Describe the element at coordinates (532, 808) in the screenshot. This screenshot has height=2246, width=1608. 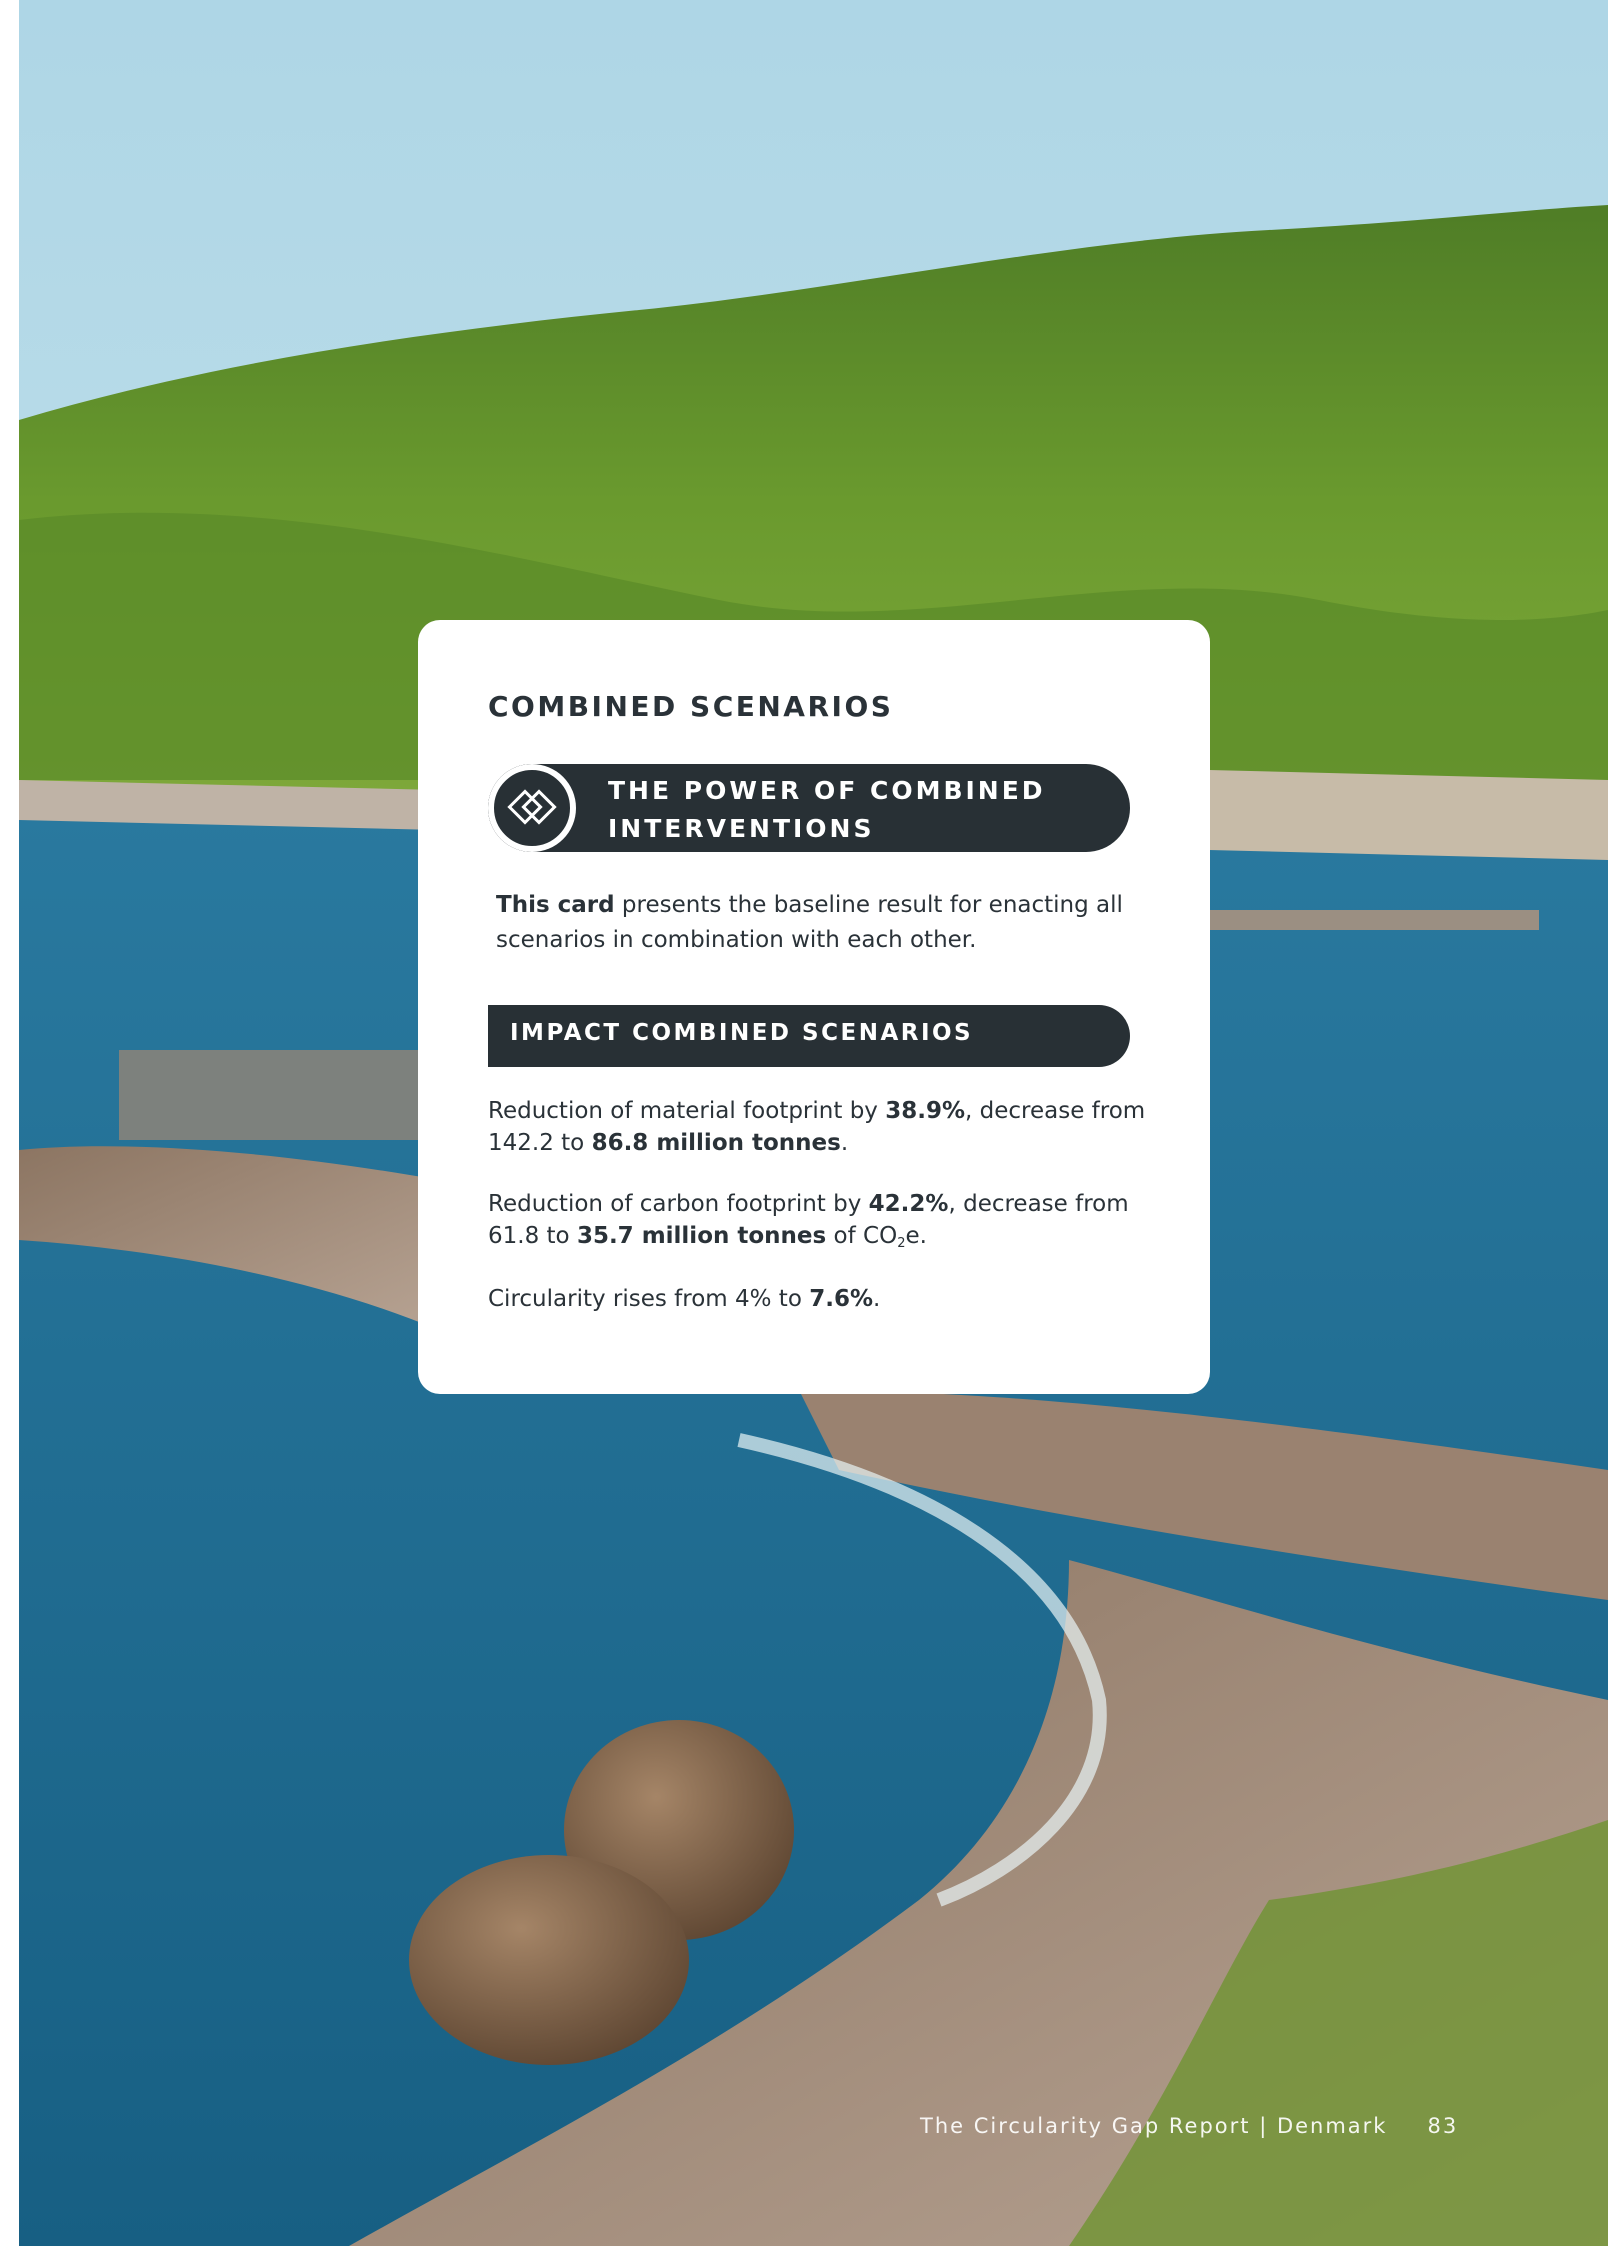
I see `interlocking-diamonds-icon` at that location.